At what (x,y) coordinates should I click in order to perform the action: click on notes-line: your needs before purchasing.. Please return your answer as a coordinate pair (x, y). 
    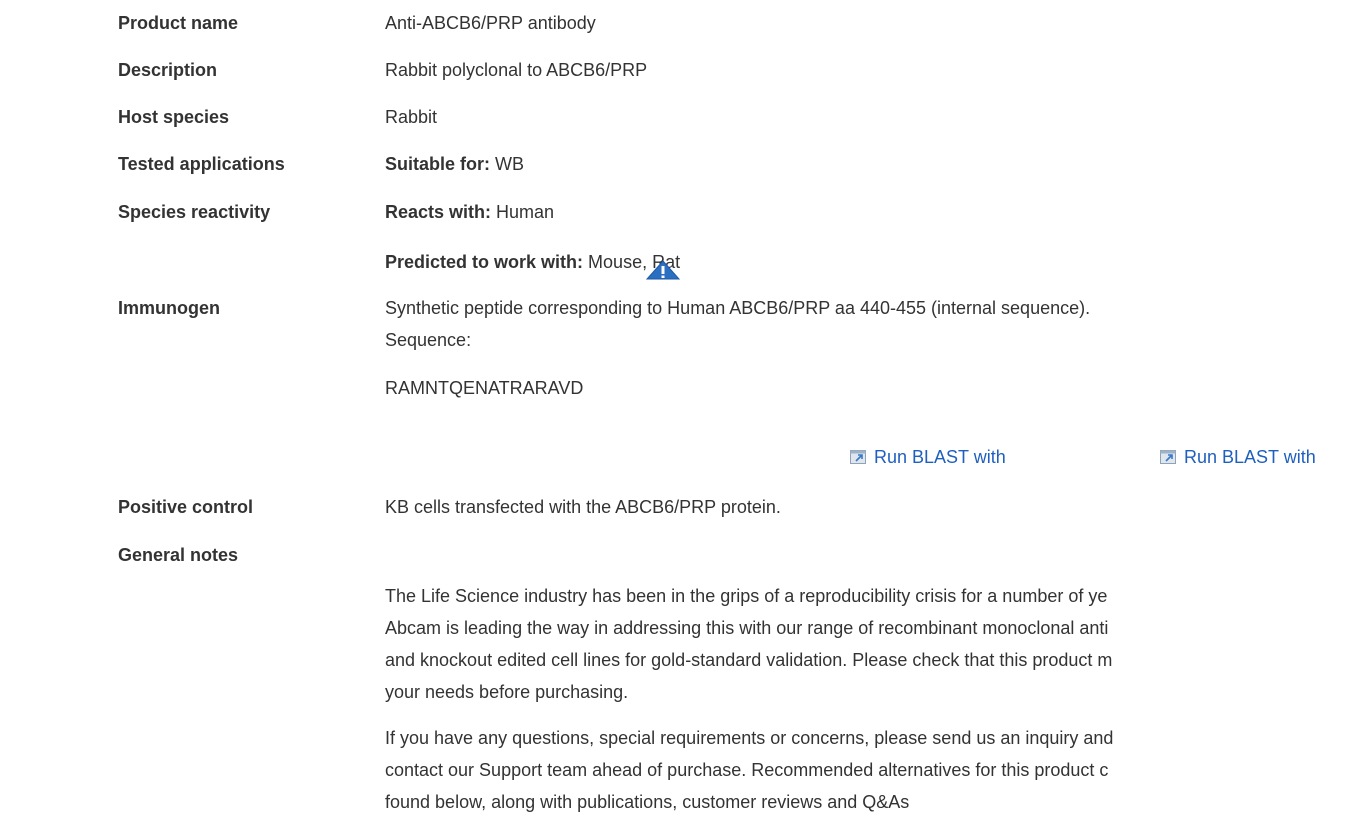
    Looking at the image, I should click on (507, 692).